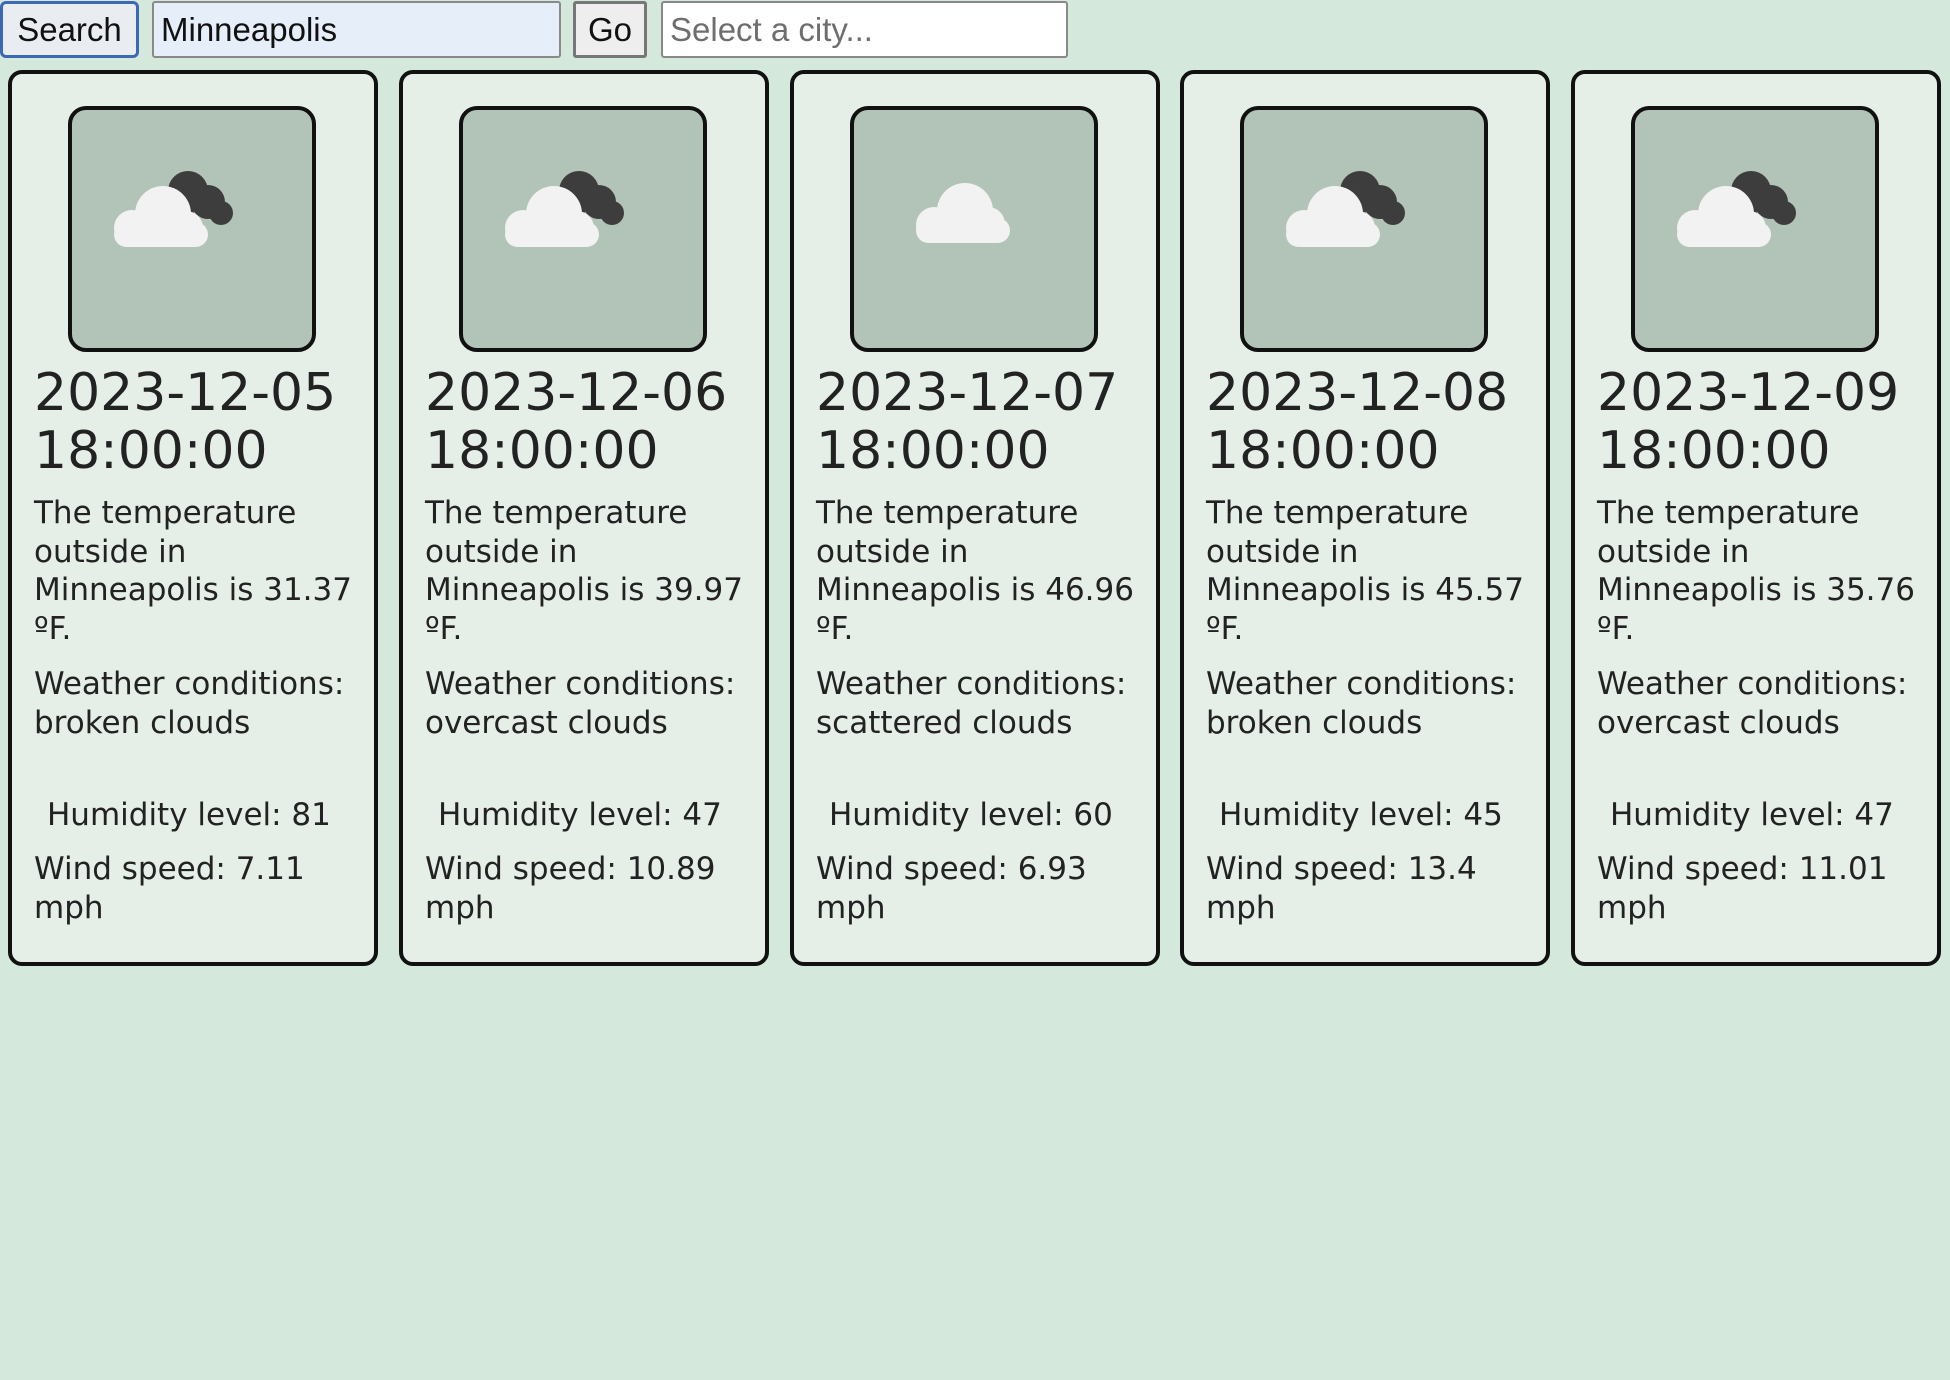 The height and width of the screenshot is (1380, 1950). Describe the element at coordinates (951, 888) in the screenshot. I see `wind-speed-text: Wind speed: 6.93 mph` at that location.